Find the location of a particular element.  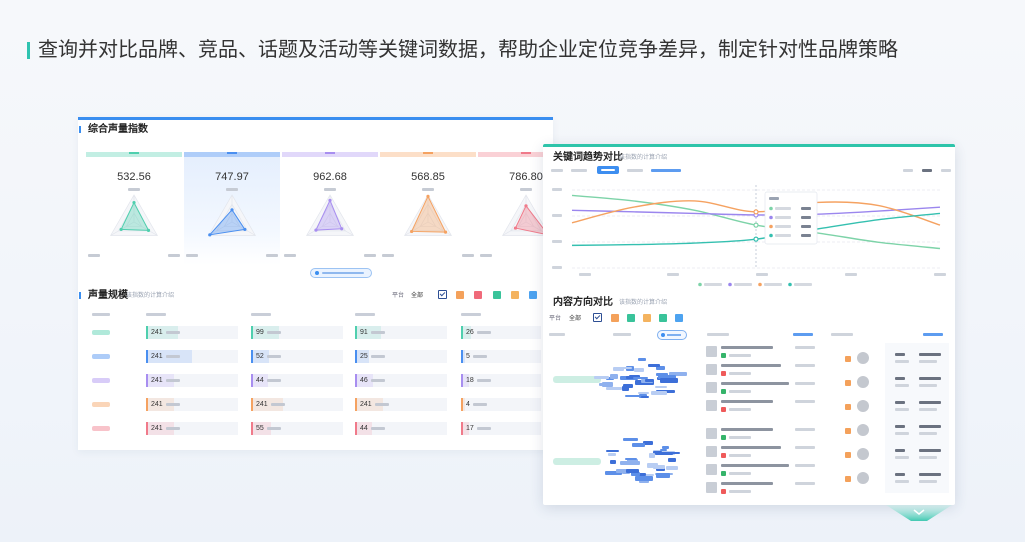

metric-color-notch is located at coordinates (134, 153).